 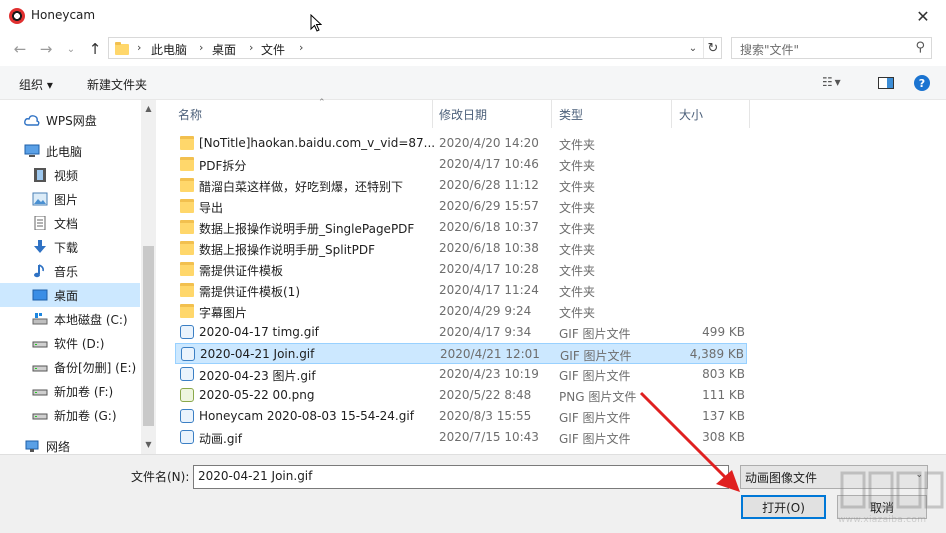 I want to click on open-button: 打开(O), so click(x=783, y=507).